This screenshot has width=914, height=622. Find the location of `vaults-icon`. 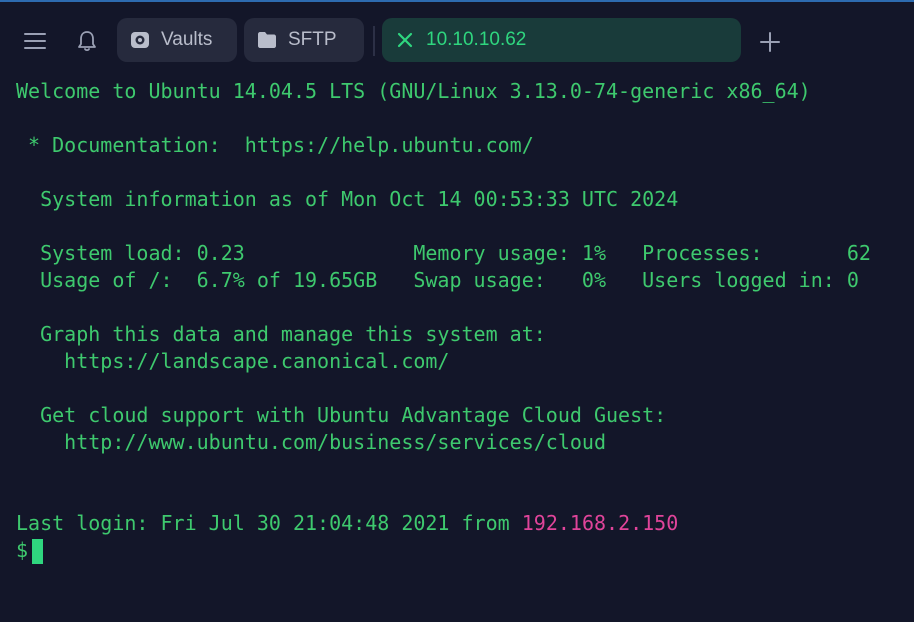

vaults-icon is located at coordinates (140, 40).